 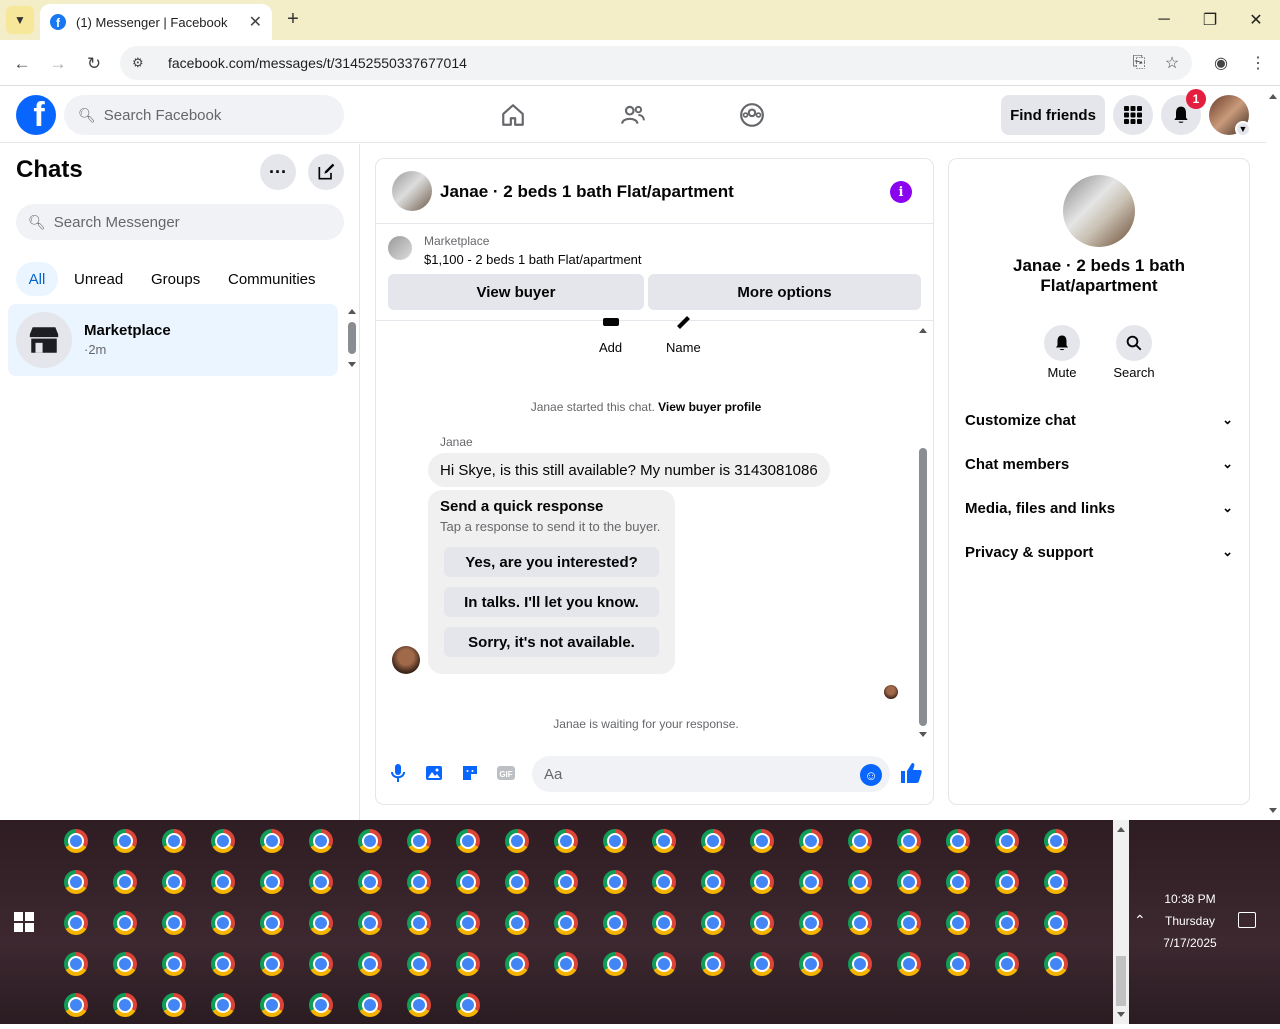 I want to click on filter-groups: Groups, so click(x=175, y=279).